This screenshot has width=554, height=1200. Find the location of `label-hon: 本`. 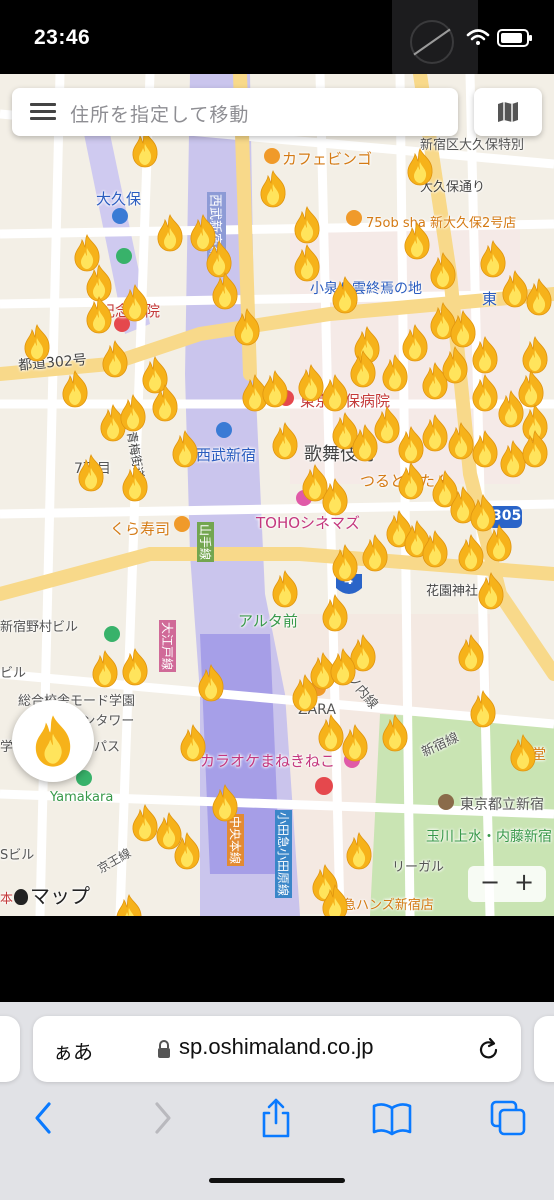

label-hon: 本 is located at coordinates (7, 899).